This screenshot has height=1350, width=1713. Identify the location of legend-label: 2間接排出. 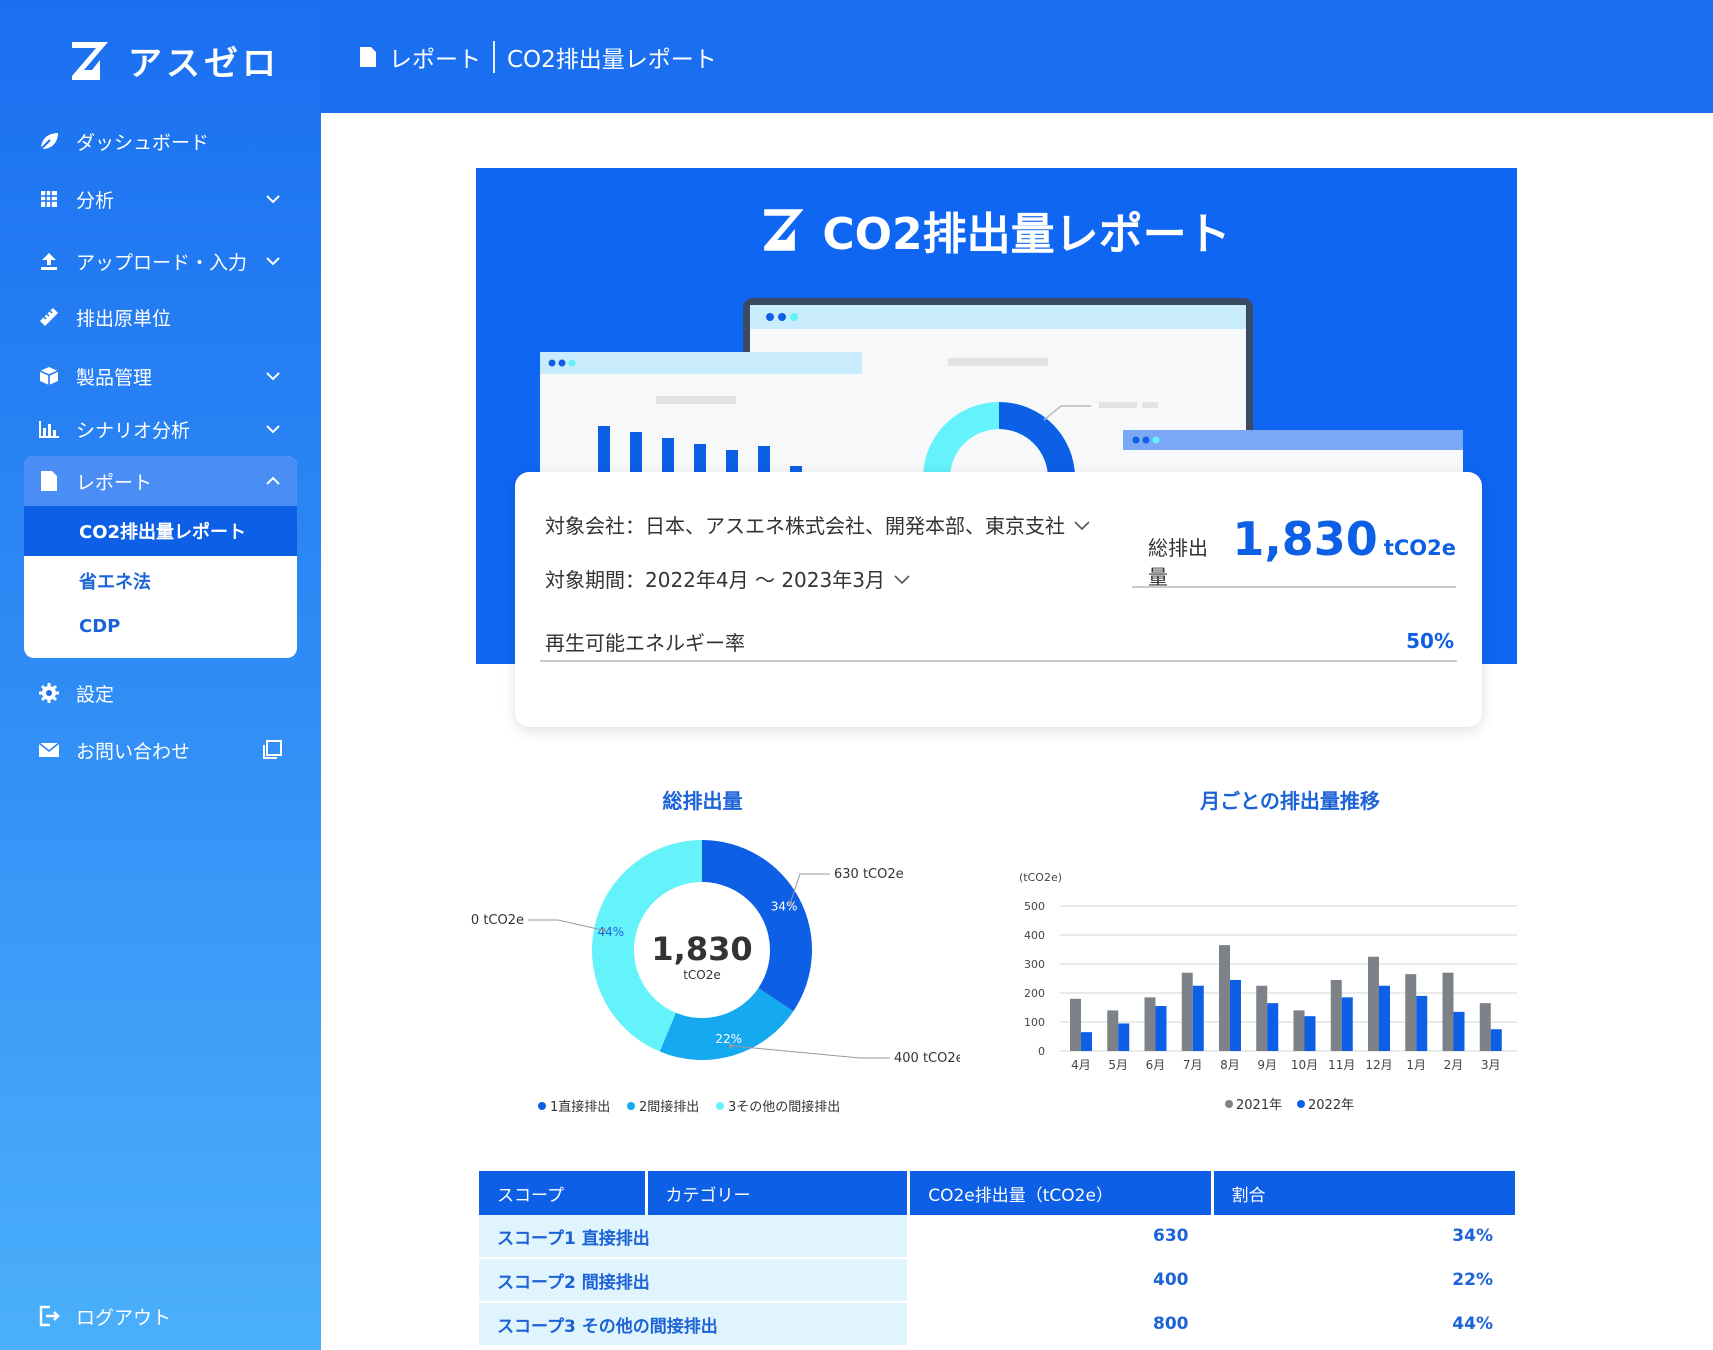
(669, 1107).